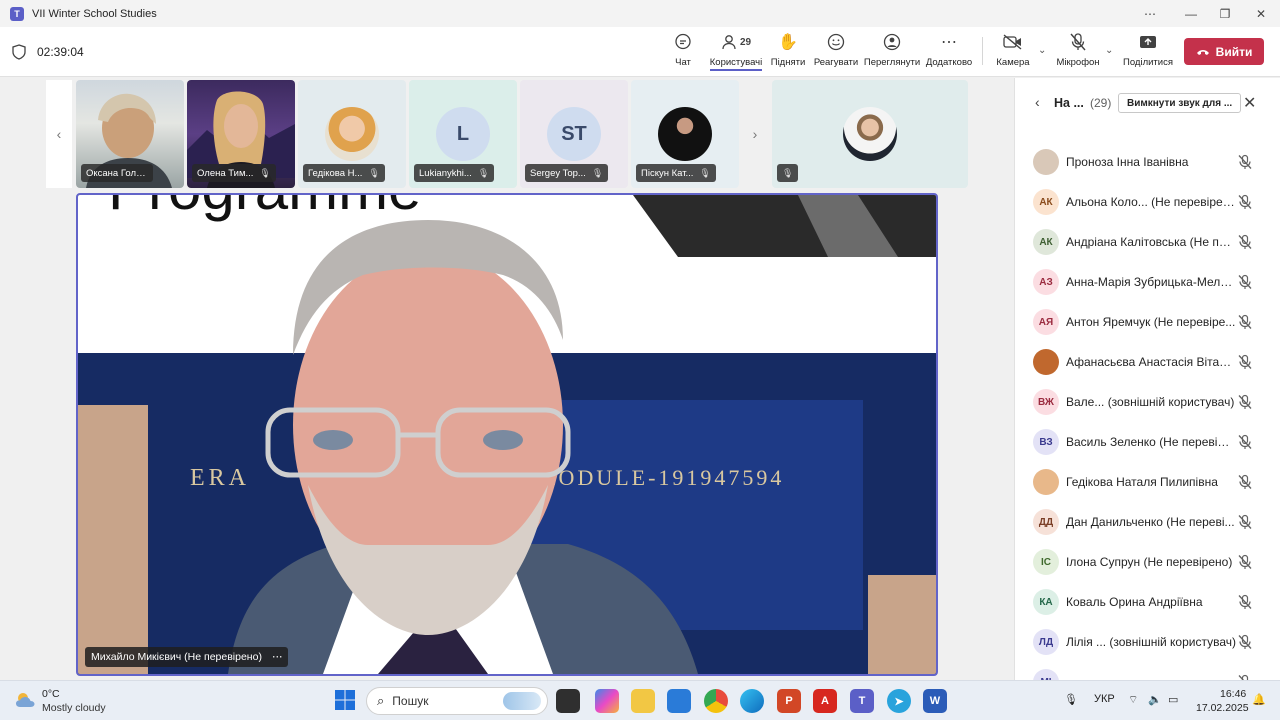 This screenshot has height=720, width=1280. What do you see at coordinates (1155, 699) in the screenshot?
I see `speaker-icon: 🔈` at bounding box center [1155, 699].